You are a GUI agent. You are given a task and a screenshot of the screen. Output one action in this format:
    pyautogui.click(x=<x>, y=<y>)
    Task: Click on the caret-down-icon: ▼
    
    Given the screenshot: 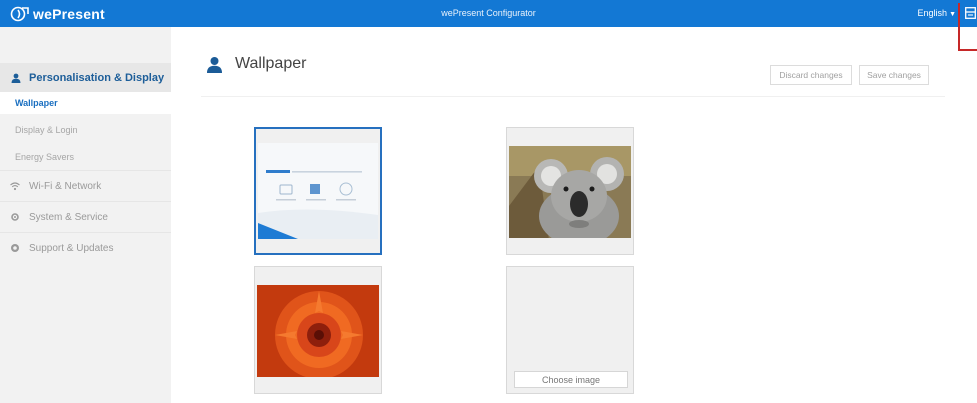 What is the action you would take?
    pyautogui.click(x=952, y=14)
    